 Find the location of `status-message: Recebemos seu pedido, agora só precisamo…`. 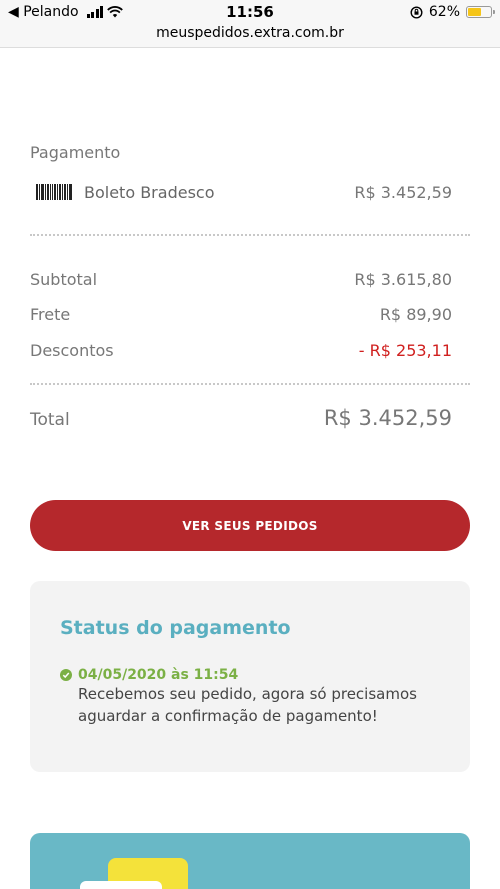

status-message: Recebemos seu pedido, agora só precisamo… is located at coordinates (247, 705).